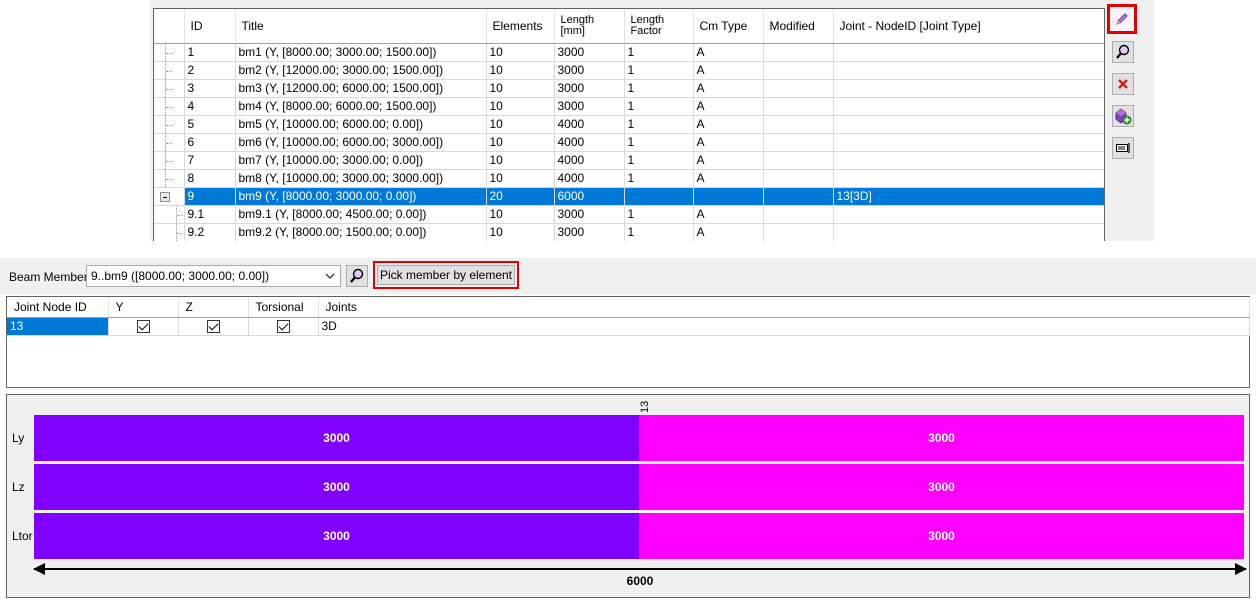 The height and width of the screenshot is (600, 1256). What do you see at coordinates (210, 160) in the screenshot?
I see `id-cell: 7` at bounding box center [210, 160].